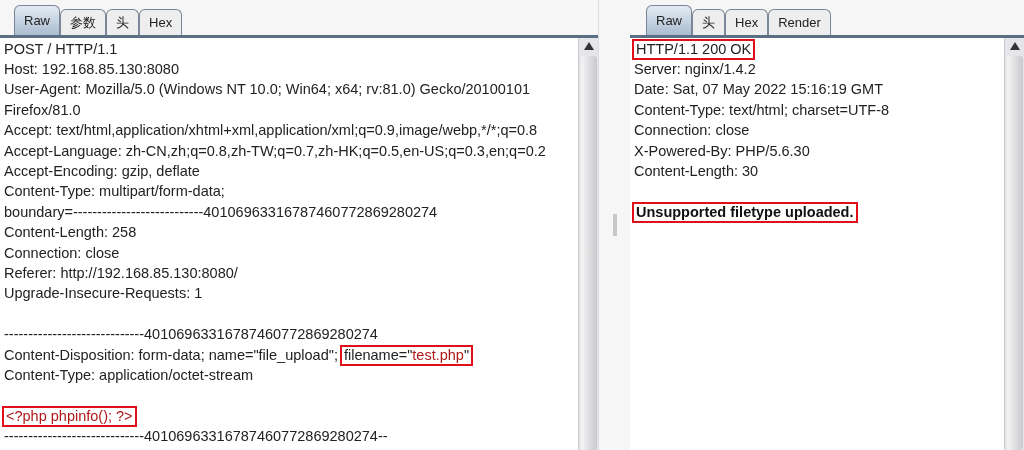  I want to click on text-line: boundary=---------------------------40106963316787460772869280274, so click(221, 212).